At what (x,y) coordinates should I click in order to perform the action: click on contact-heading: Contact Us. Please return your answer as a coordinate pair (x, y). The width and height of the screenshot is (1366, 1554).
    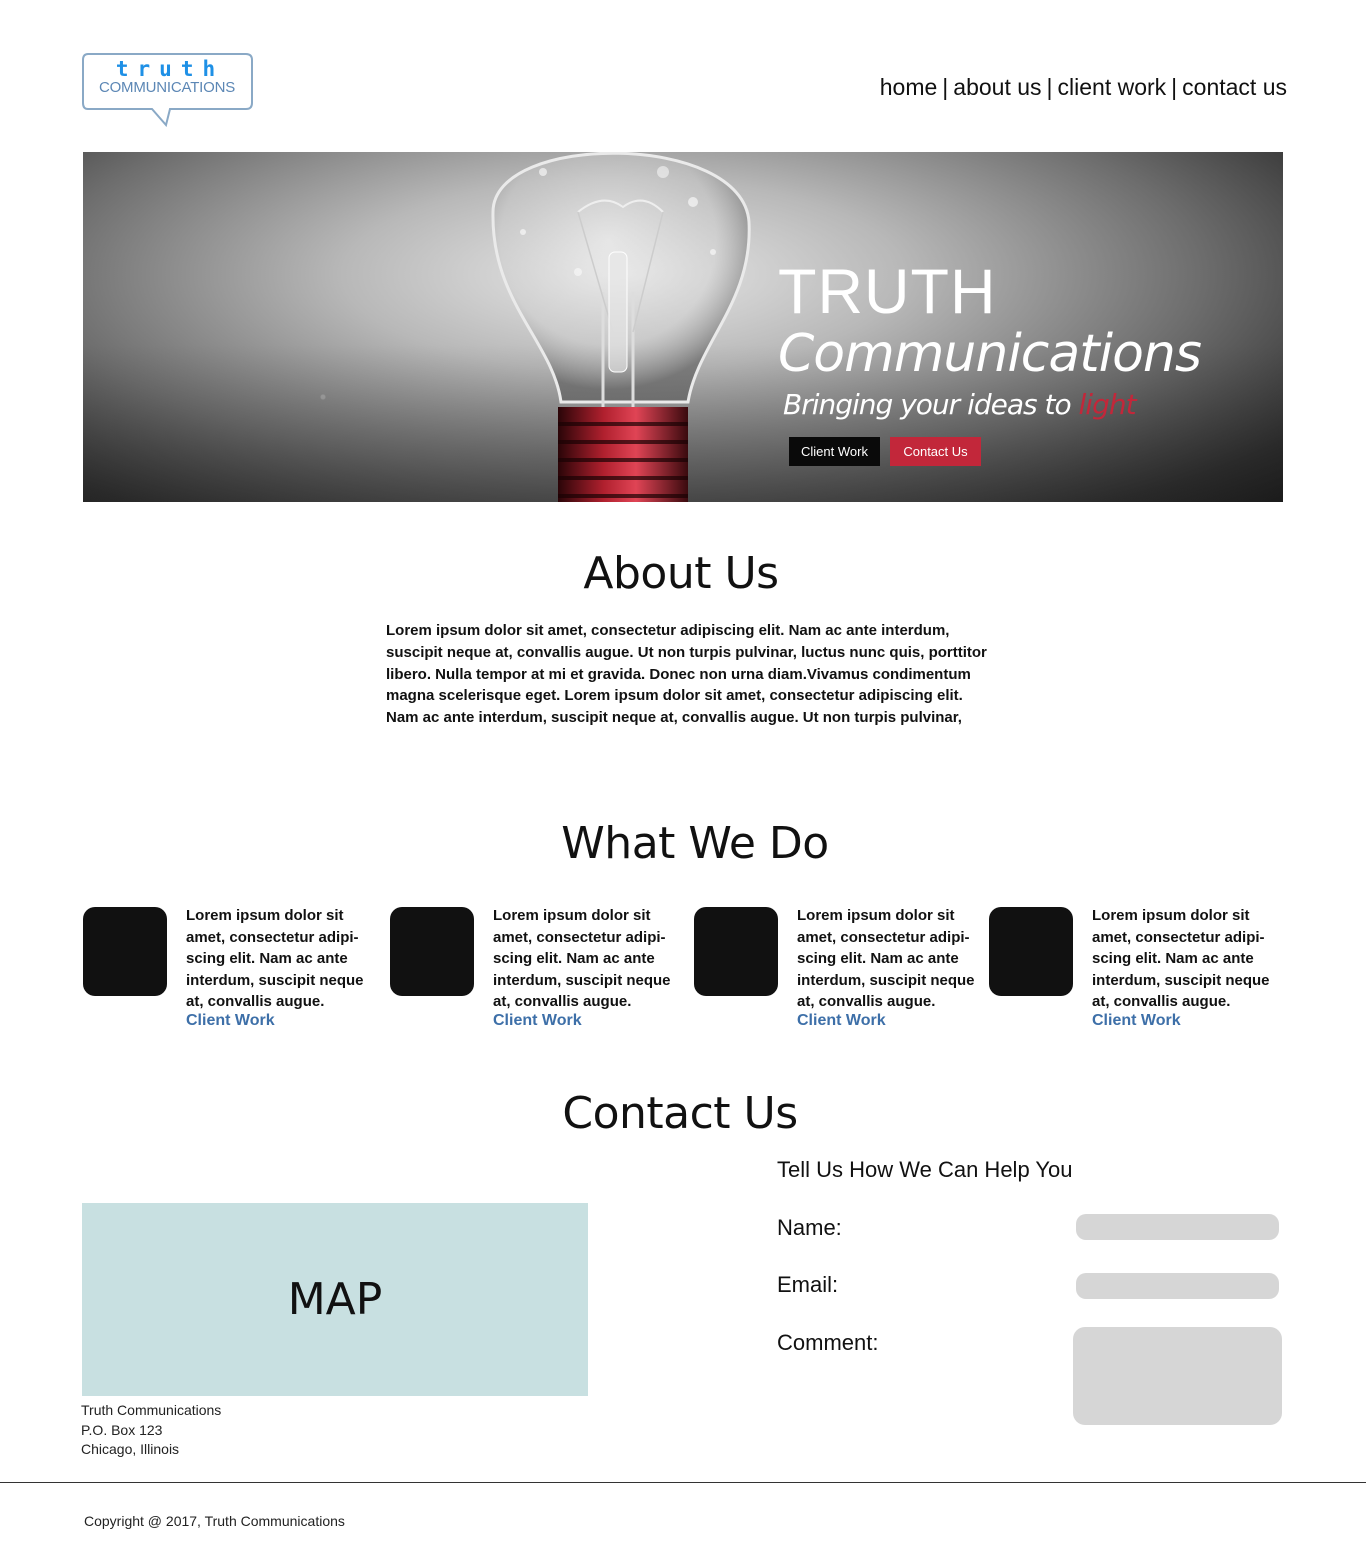
    Looking at the image, I should click on (680, 1113).